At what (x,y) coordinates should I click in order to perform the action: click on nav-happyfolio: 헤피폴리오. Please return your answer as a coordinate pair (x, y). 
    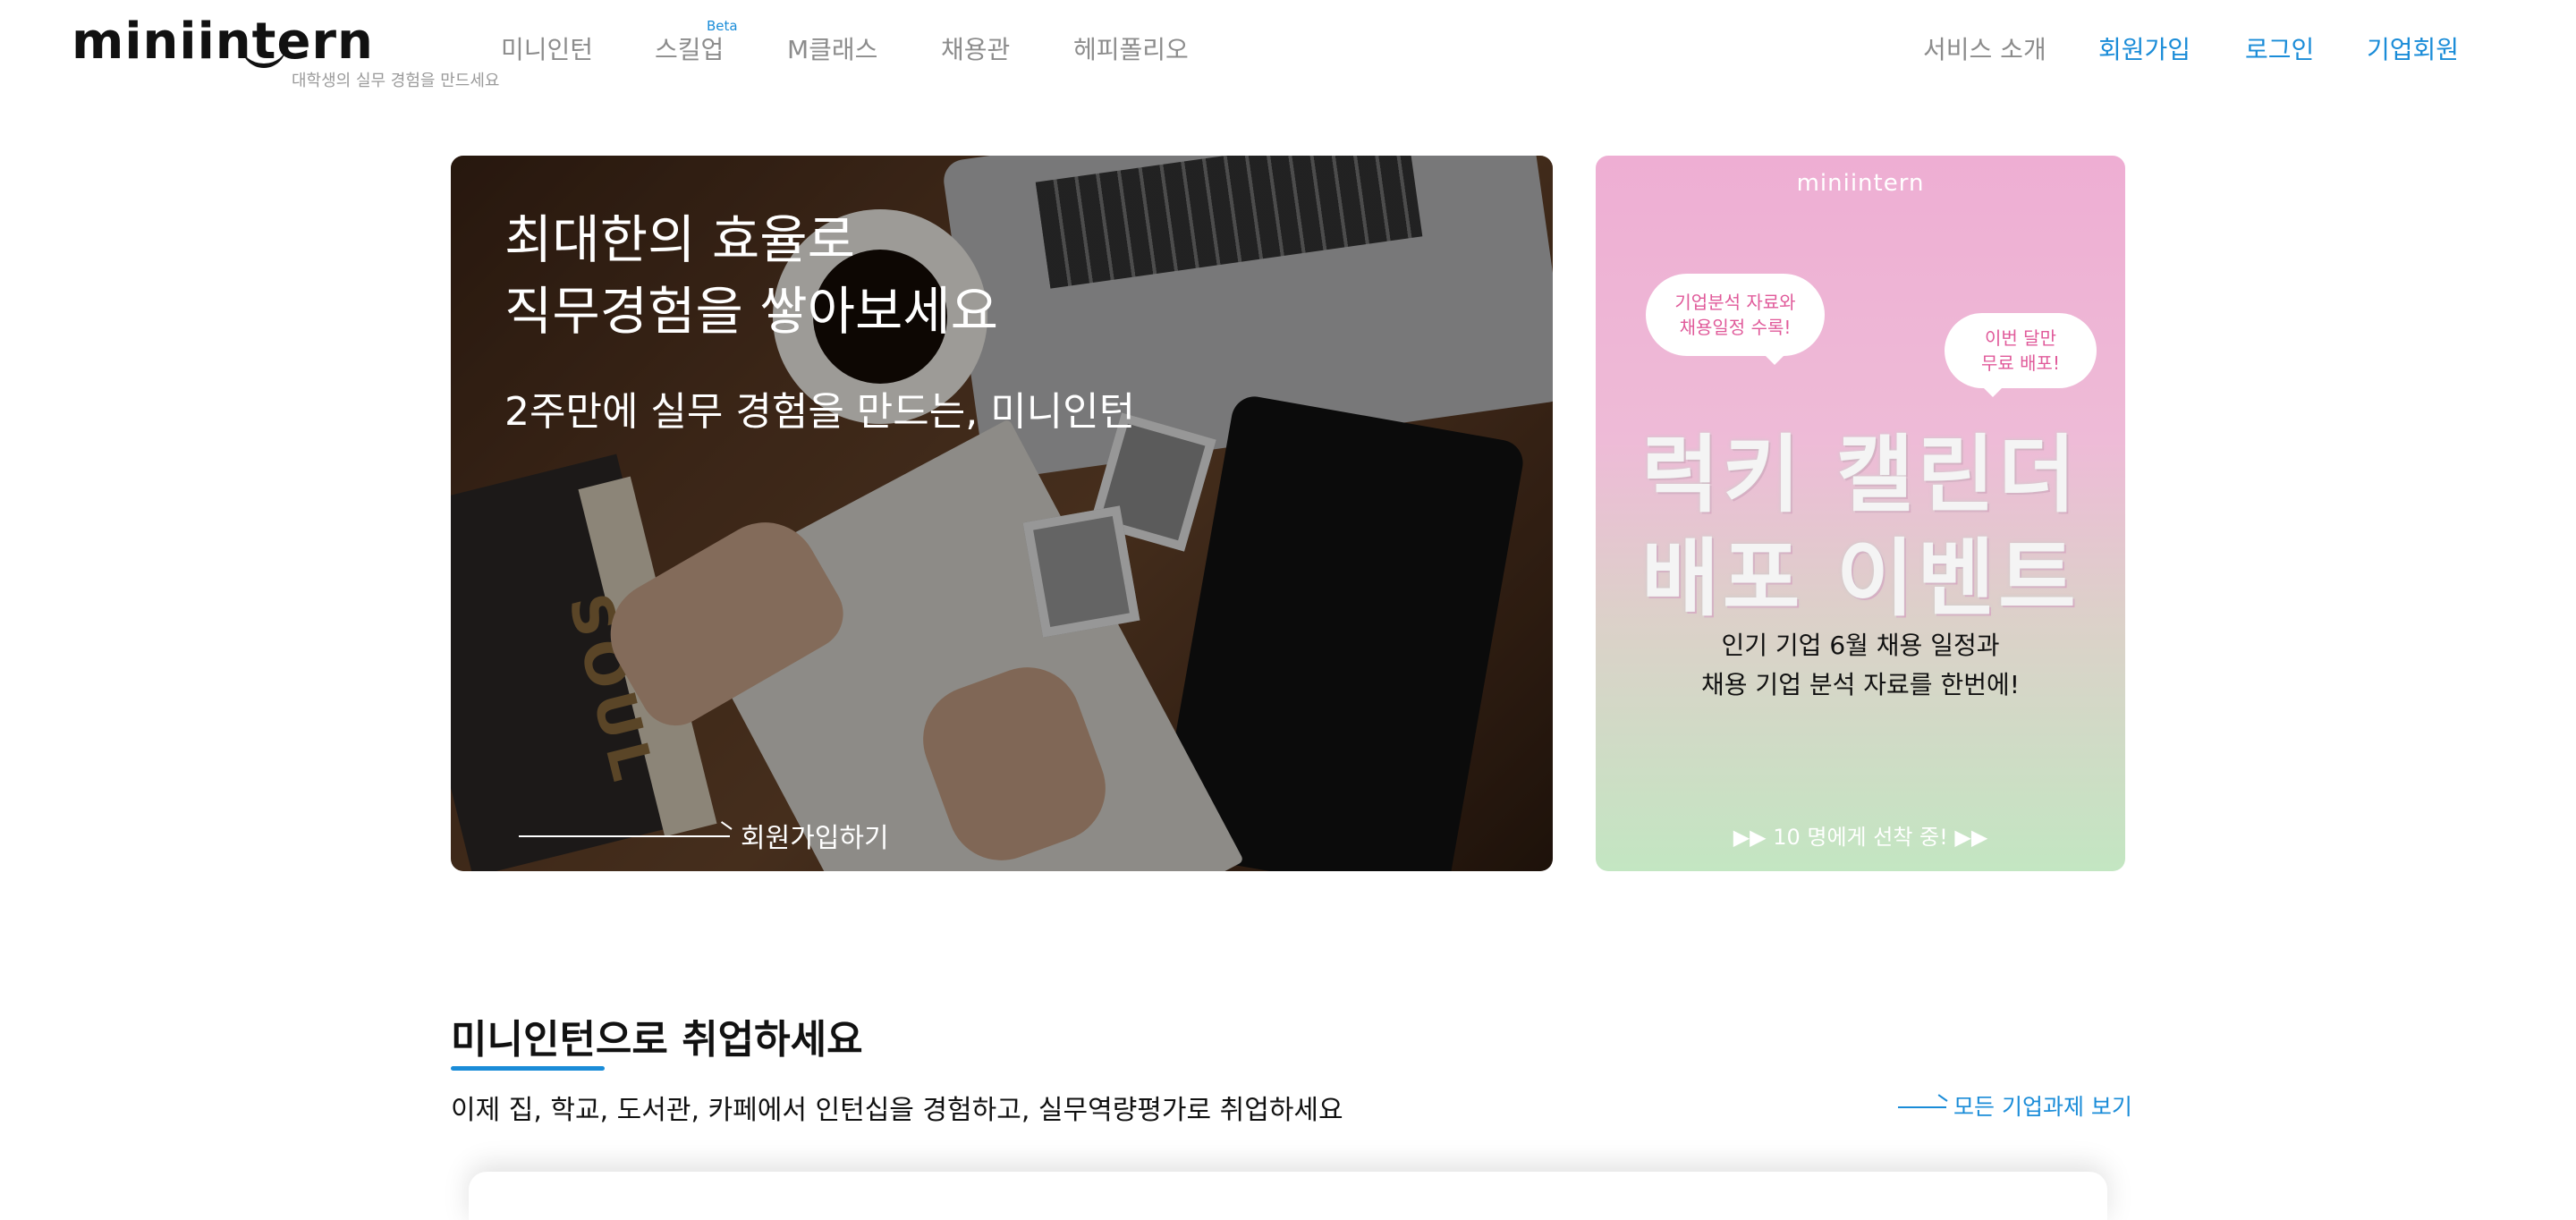
    Looking at the image, I should click on (1131, 48).